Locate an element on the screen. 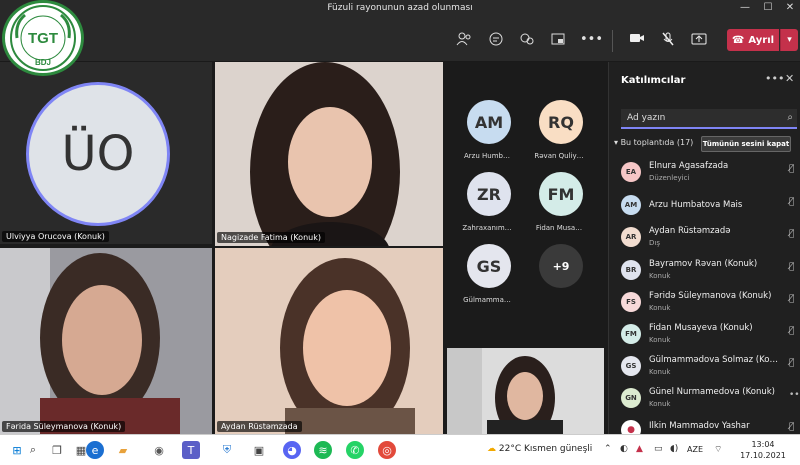 Image resolution: width=800 pixels, height=465 pixels. participant-name: Ilkin Mammadov Yashar is located at coordinates (699, 426).